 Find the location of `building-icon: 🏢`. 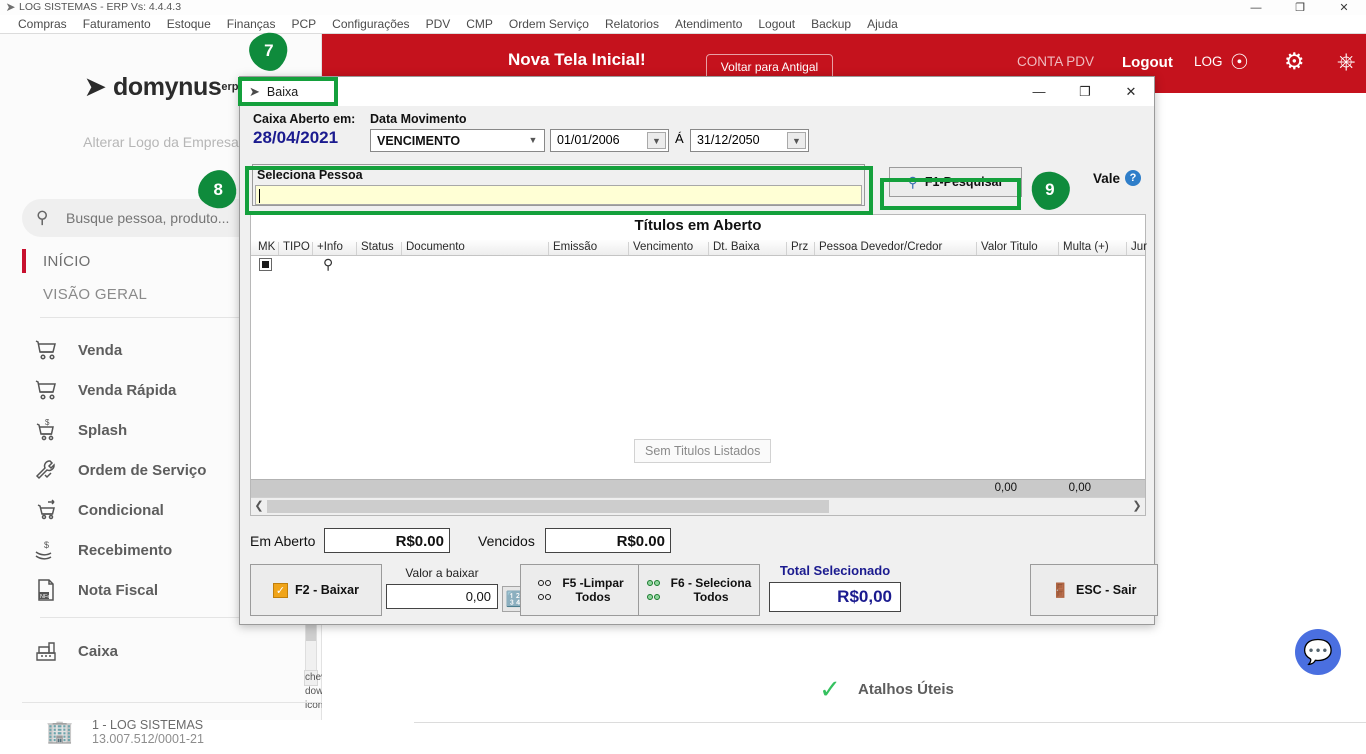

building-icon: 🏢 is located at coordinates (60, 731).